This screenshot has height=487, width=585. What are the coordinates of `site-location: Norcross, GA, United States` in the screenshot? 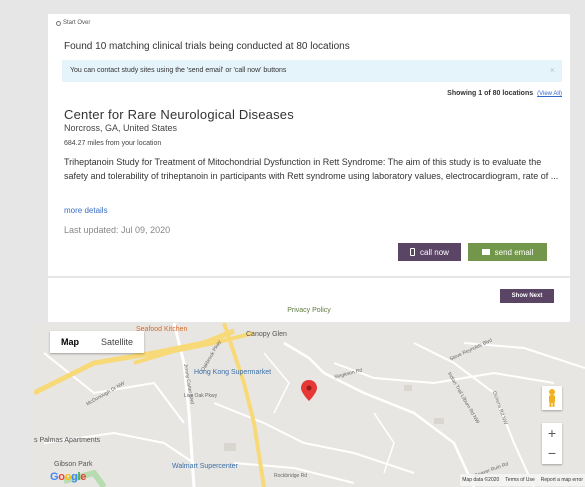 It's located at (121, 128).